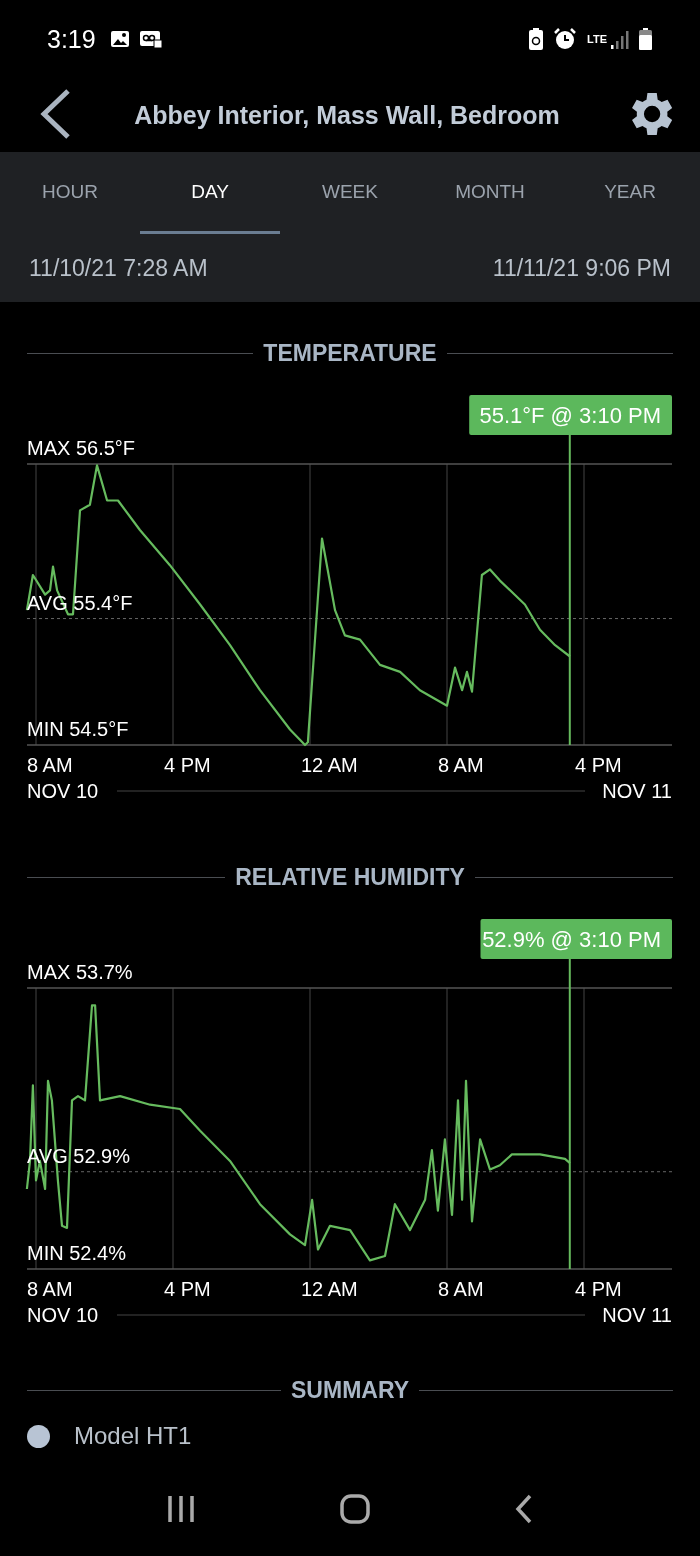  What do you see at coordinates (630, 193) in the screenshot?
I see `period-tab: YEAR` at bounding box center [630, 193].